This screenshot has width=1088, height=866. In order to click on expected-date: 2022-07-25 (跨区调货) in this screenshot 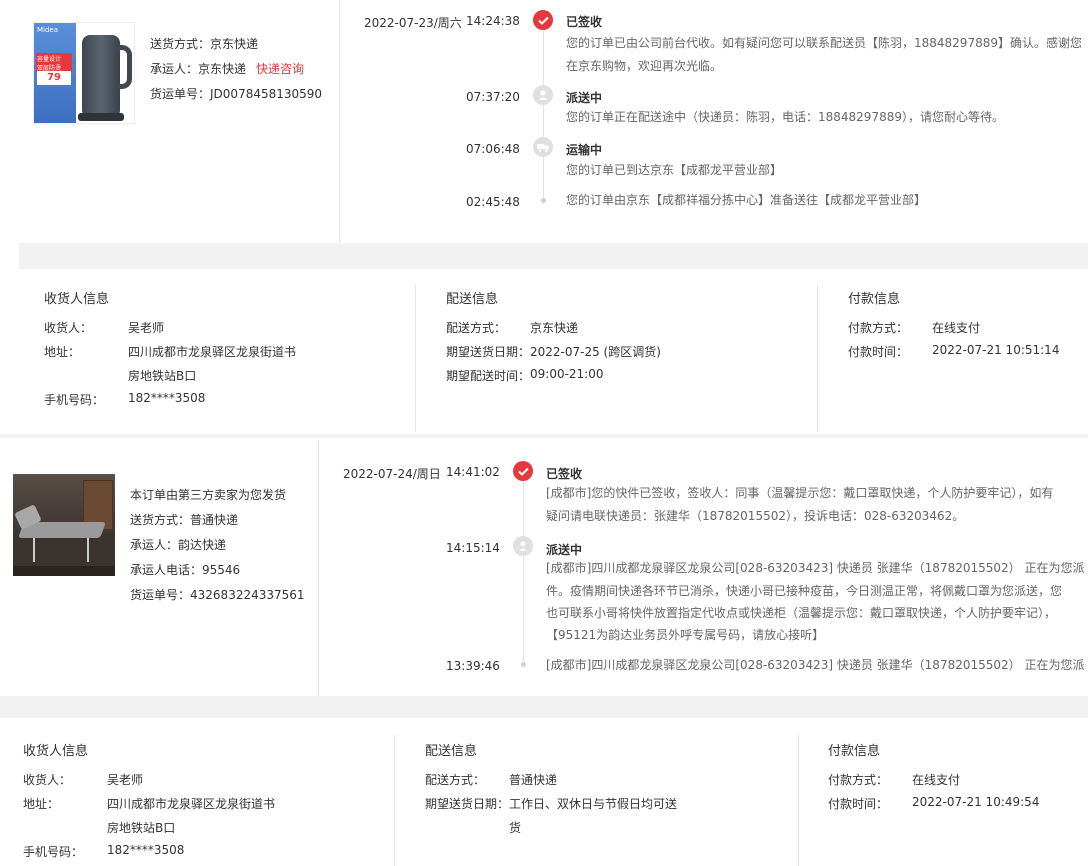, I will do `click(595, 352)`.